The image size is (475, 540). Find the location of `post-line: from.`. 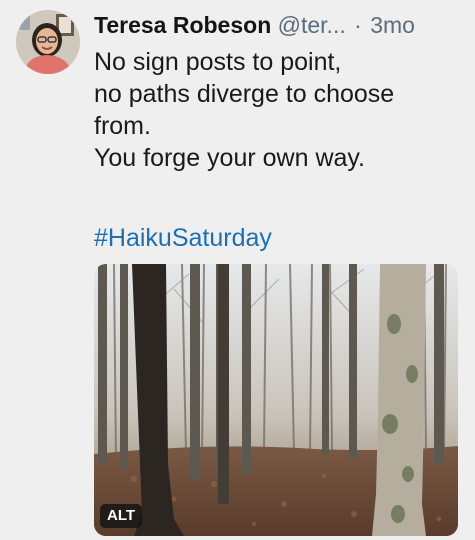

post-line: from. is located at coordinates (122, 126).